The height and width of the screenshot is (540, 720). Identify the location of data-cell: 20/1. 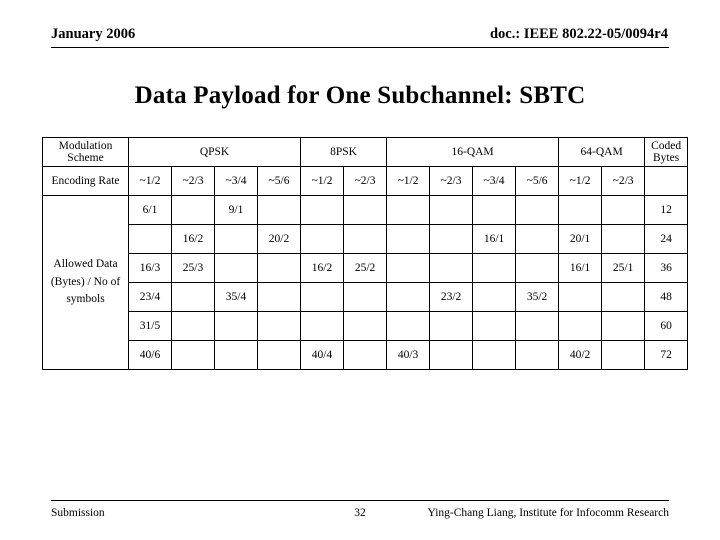
(580, 239).